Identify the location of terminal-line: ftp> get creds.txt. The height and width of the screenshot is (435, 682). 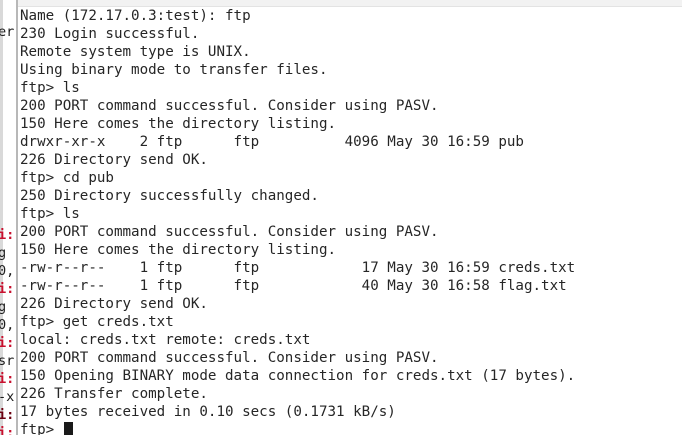
(97, 322).